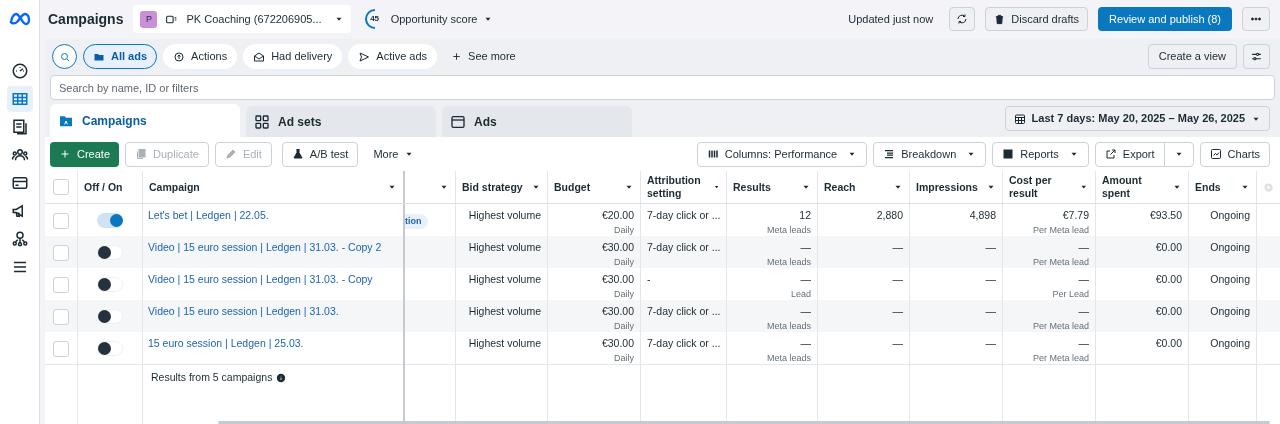 The height and width of the screenshot is (424, 1280). Describe the element at coordinates (1234, 154) in the screenshot. I see `charts-button: Charts` at that location.